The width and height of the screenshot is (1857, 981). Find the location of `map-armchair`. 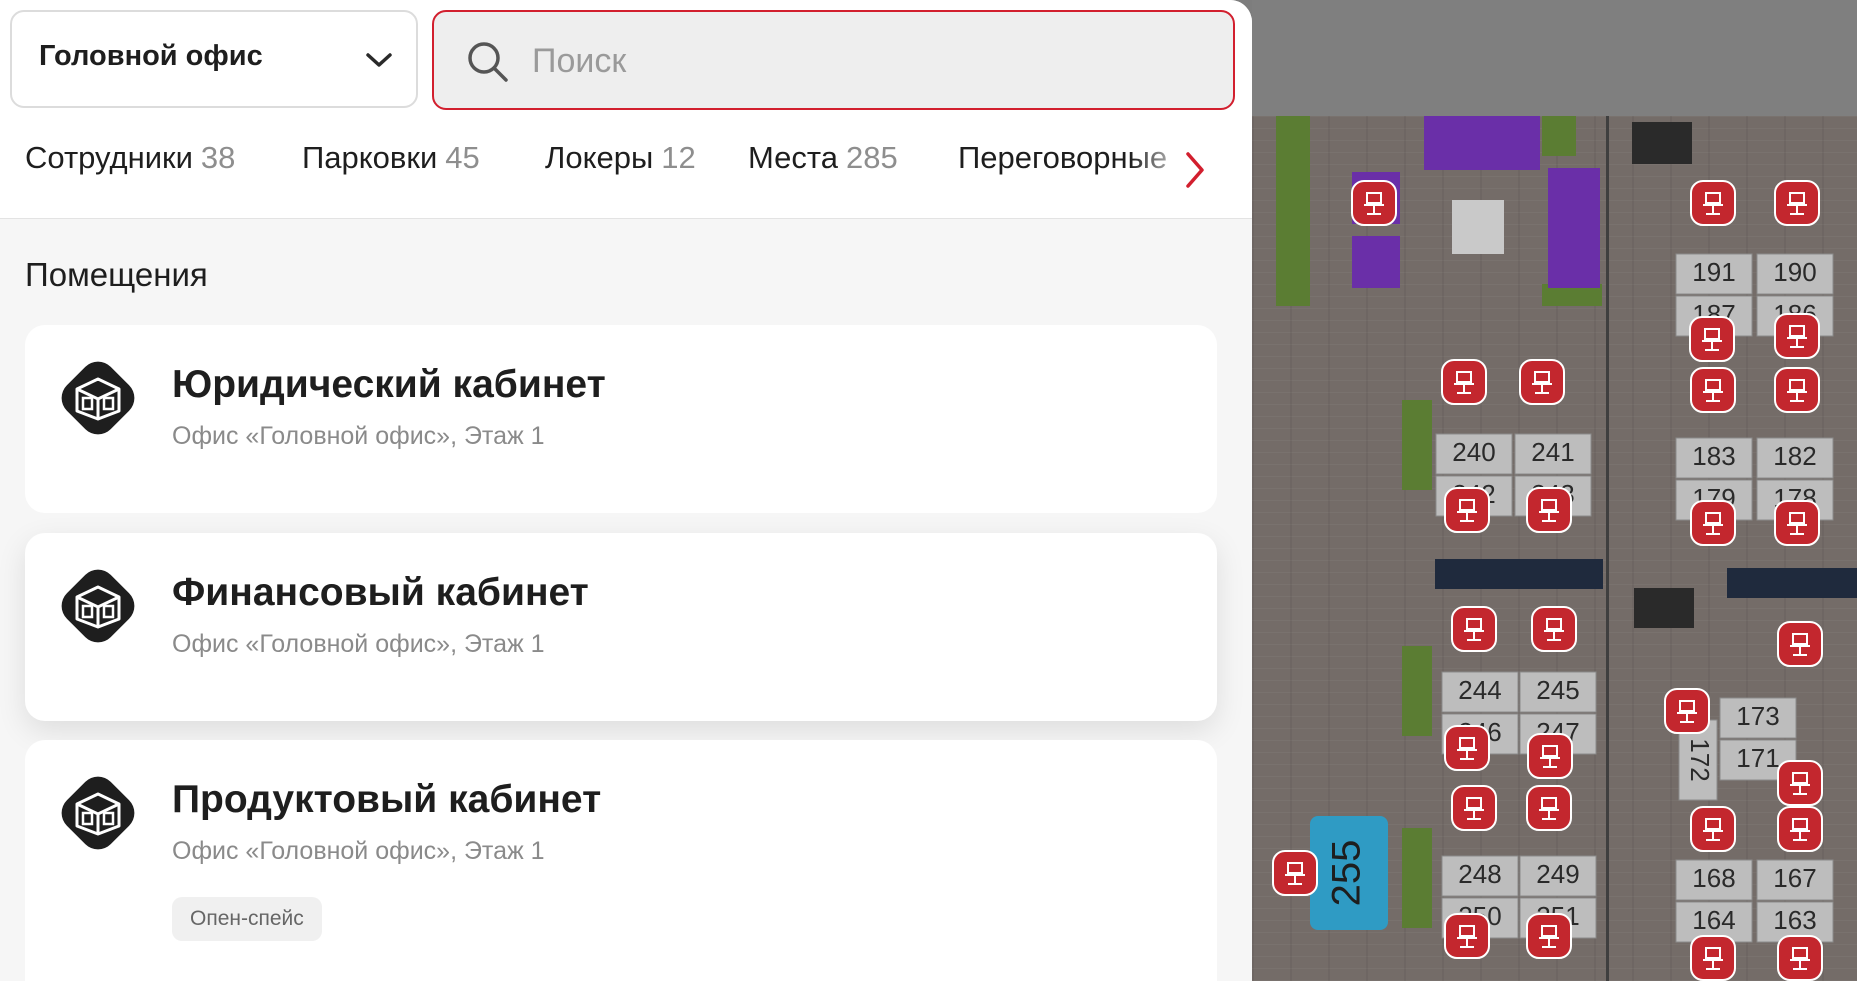

map-armchair is located at coordinates (1376, 262).